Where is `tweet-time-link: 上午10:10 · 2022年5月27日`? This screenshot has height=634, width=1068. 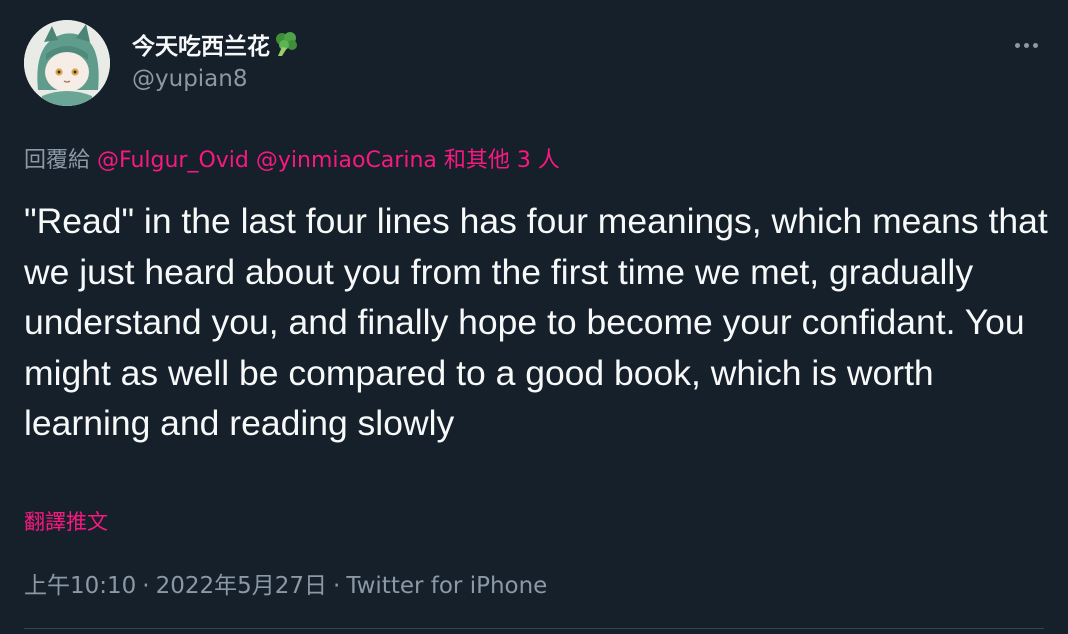
tweet-time-link: 上午10:10 · 2022年5月27日 is located at coordinates (175, 586).